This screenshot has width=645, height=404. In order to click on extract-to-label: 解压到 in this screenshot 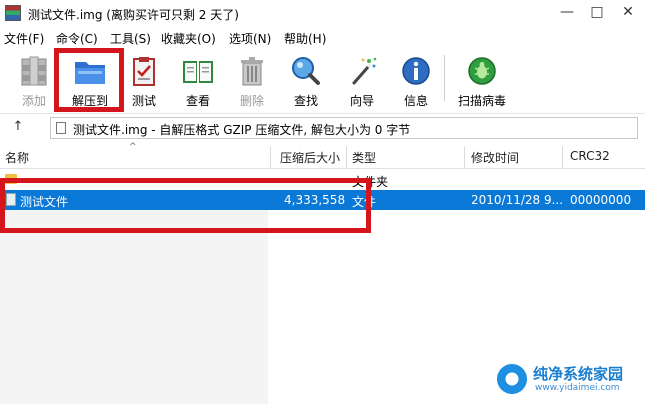, I will do `click(89, 101)`.